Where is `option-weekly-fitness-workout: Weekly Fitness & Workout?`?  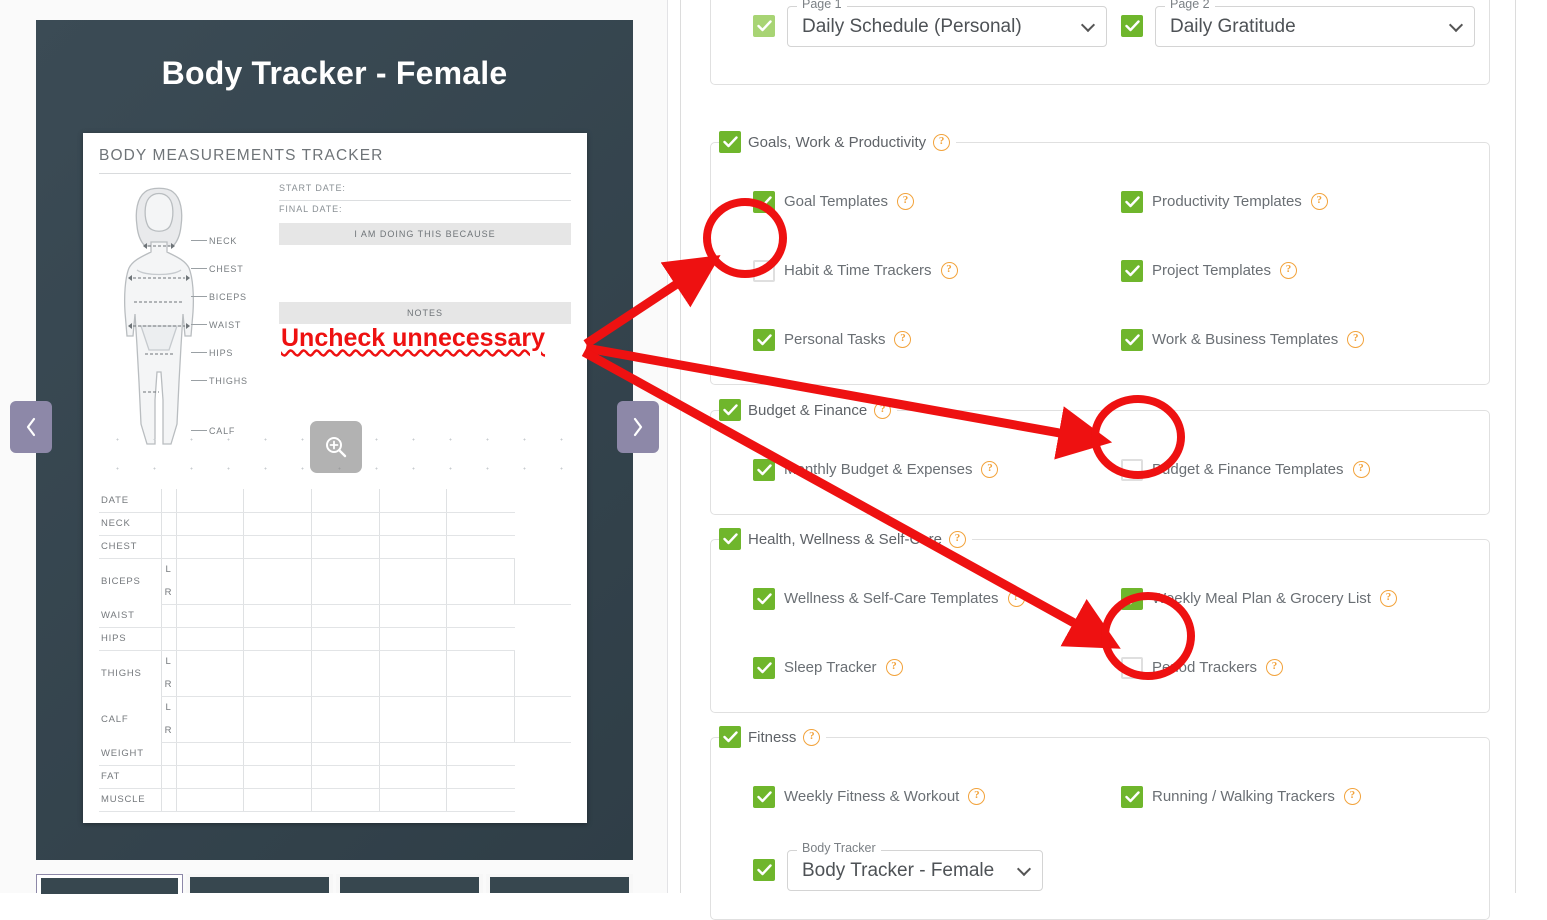
option-weekly-fitness-workout: Weekly Fitness & Workout? is located at coordinates (937, 796).